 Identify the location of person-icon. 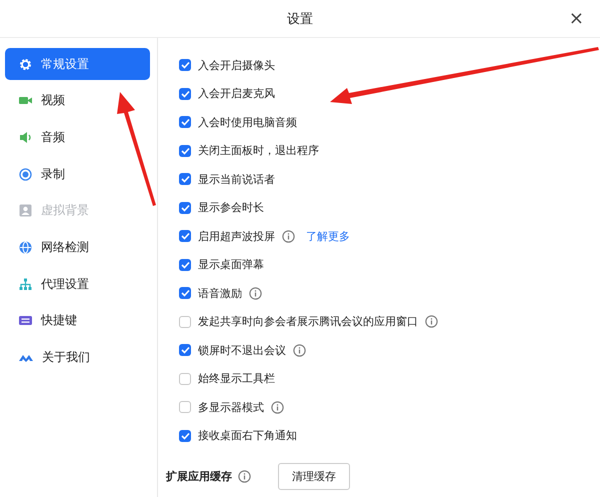
(25, 211).